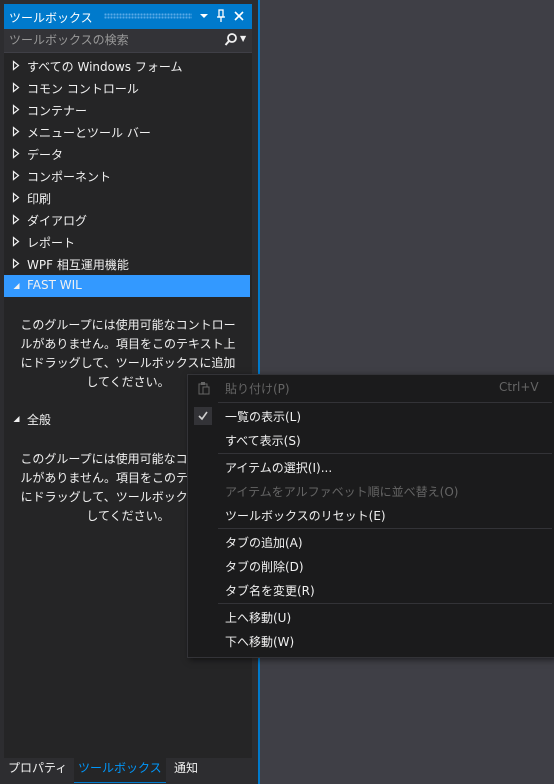 The width and height of the screenshot is (554, 784). Describe the element at coordinates (371, 641) in the screenshot. I see `menu-item-move-down: 下へ移動(W)` at that location.